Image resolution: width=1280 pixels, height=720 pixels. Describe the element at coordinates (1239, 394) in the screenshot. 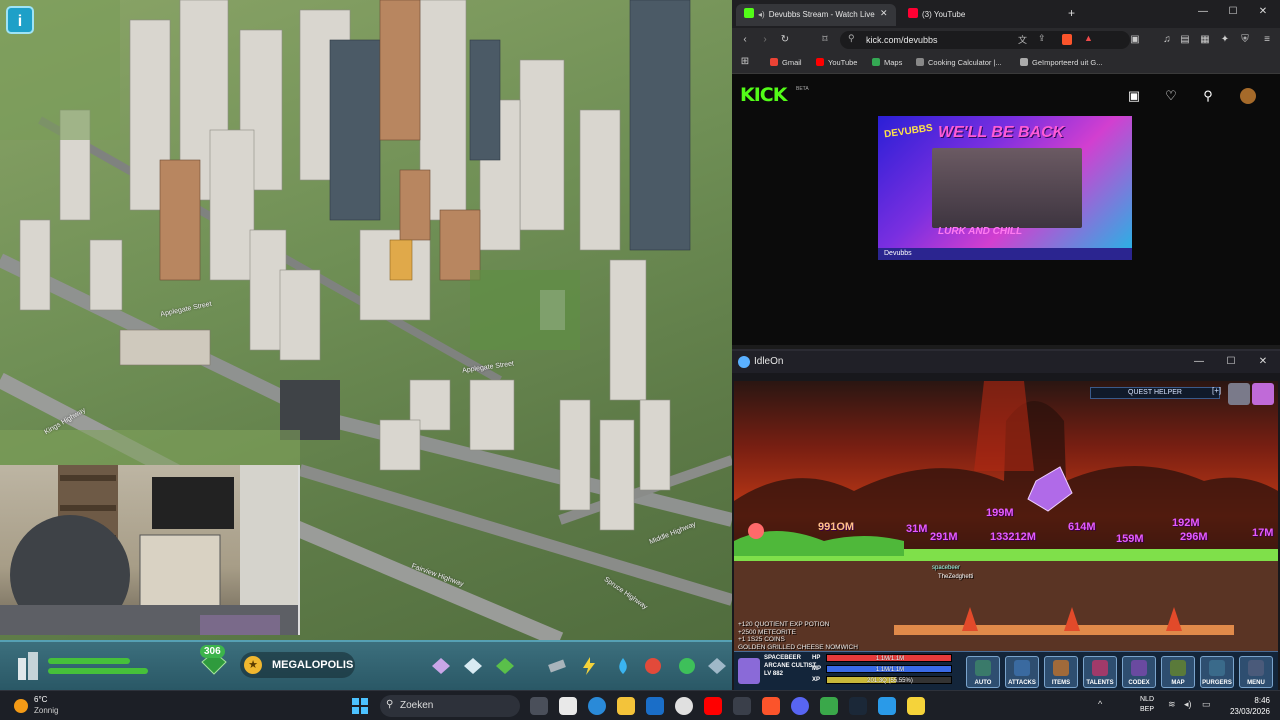

I see `companion-icon` at that location.